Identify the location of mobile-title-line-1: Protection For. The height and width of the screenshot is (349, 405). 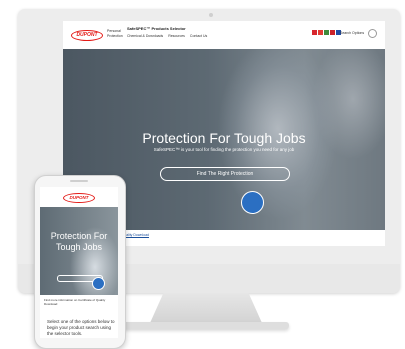
(79, 236).